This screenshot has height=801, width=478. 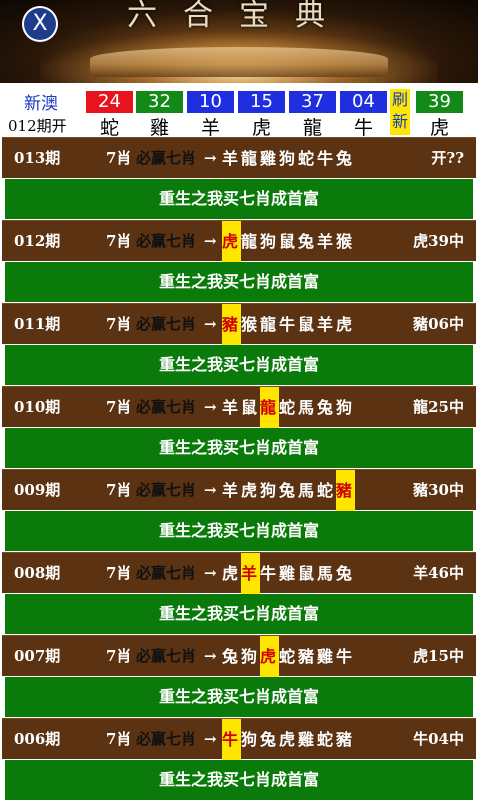 What do you see at coordinates (438, 739) in the screenshot?
I see `result-label: 牛04中` at bounding box center [438, 739].